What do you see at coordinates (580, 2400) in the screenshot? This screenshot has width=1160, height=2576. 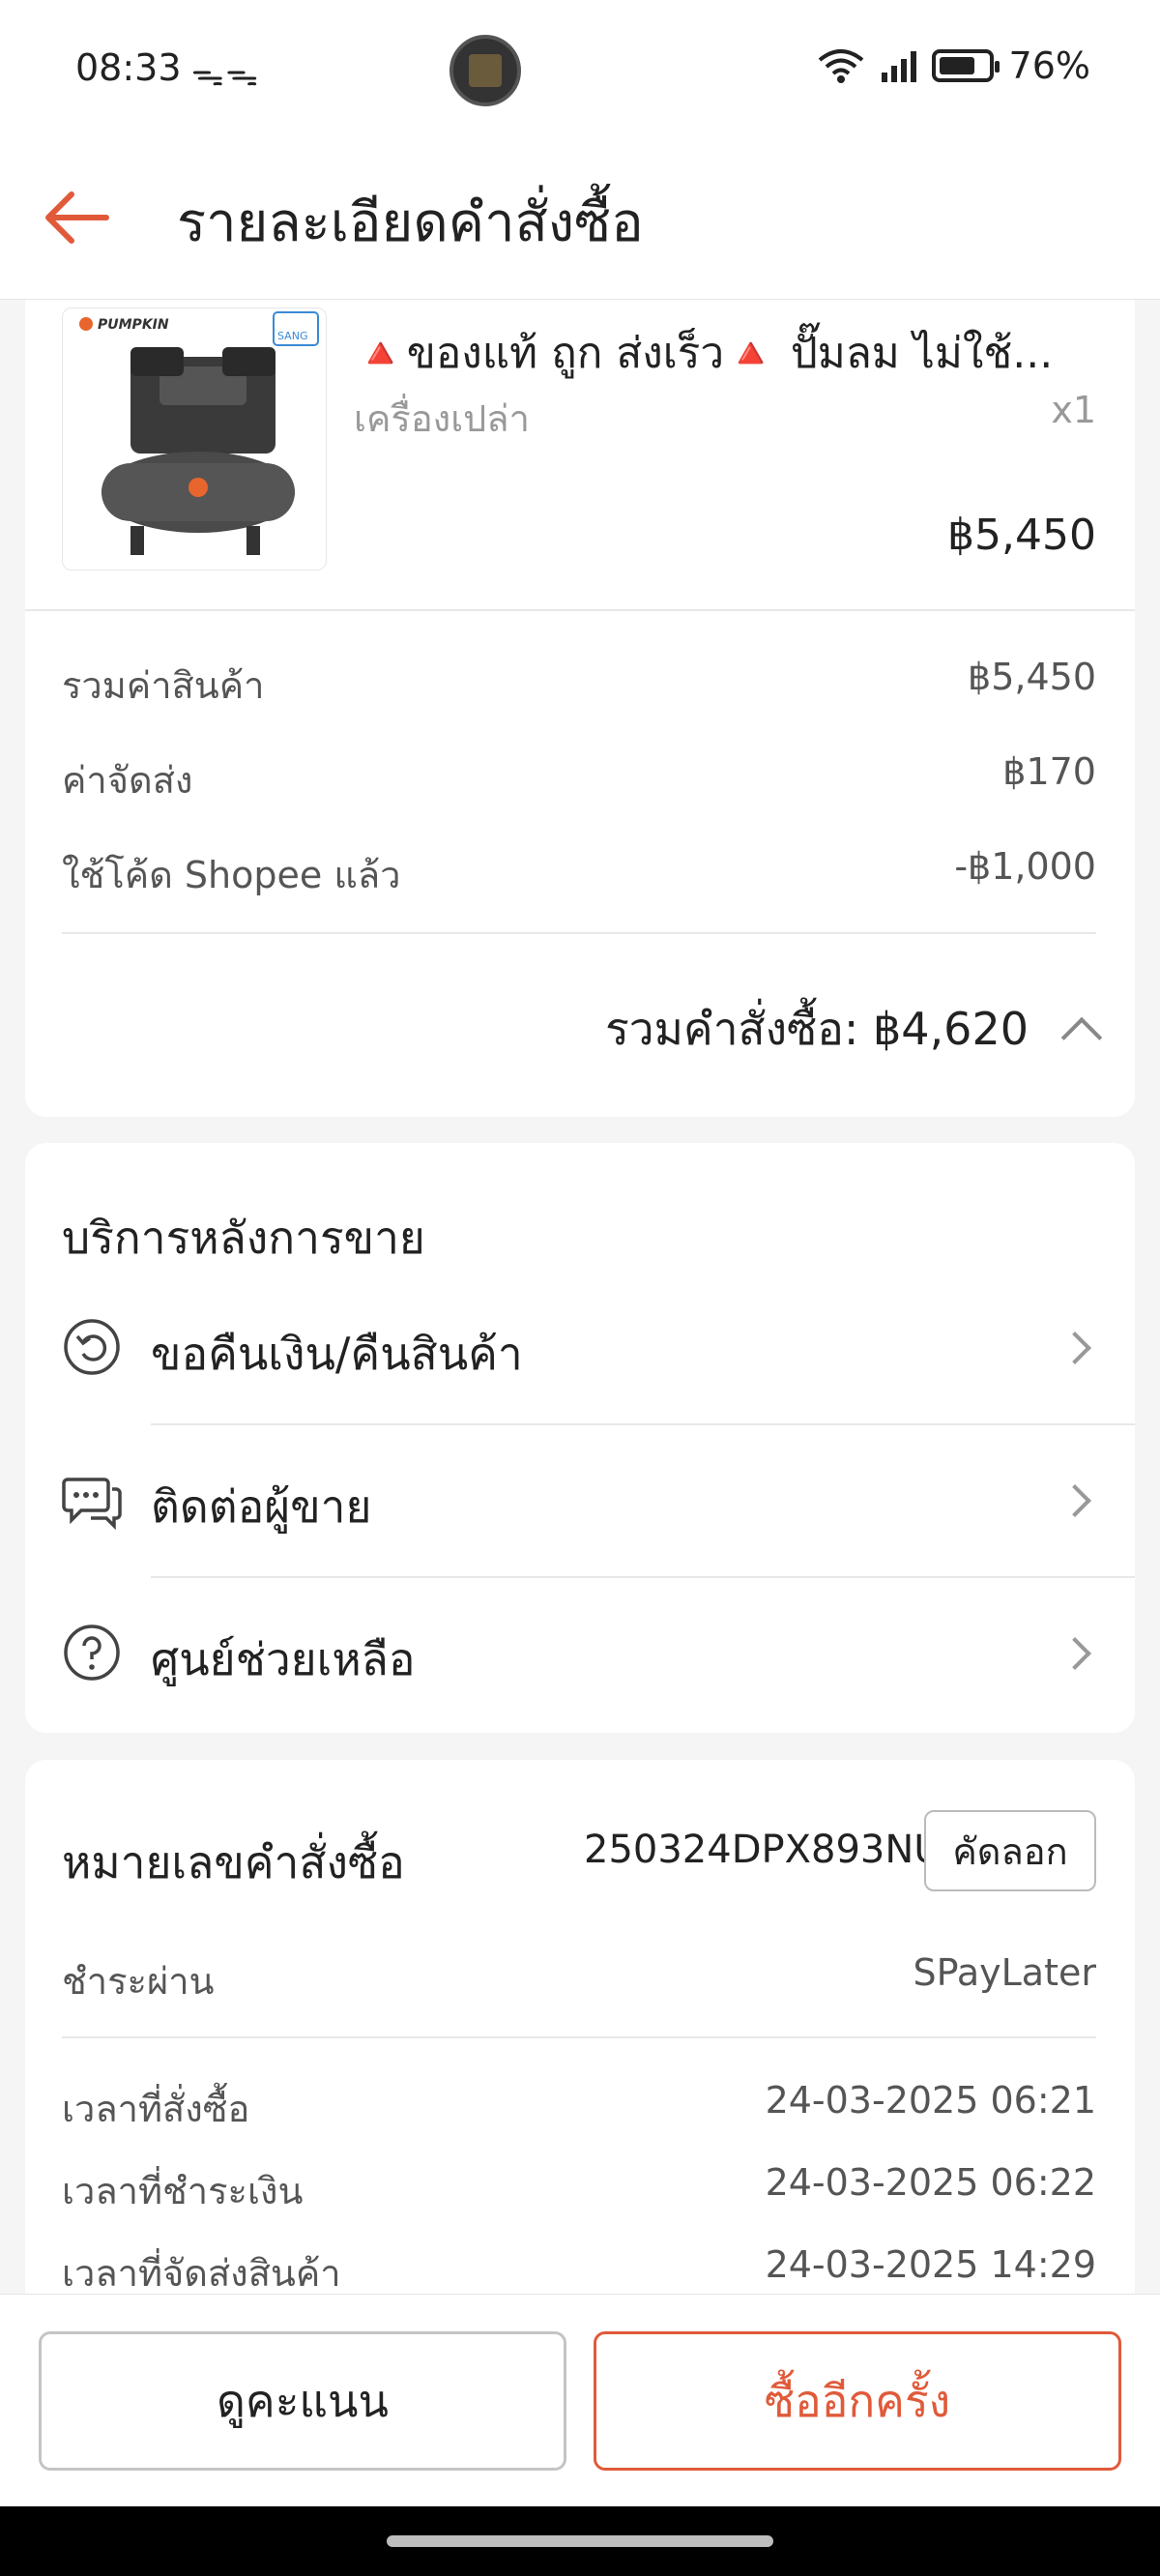 I see `bottom-action-bar: ดูคะแนน ซื้ออีกครั้ง` at bounding box center [580, 2400].